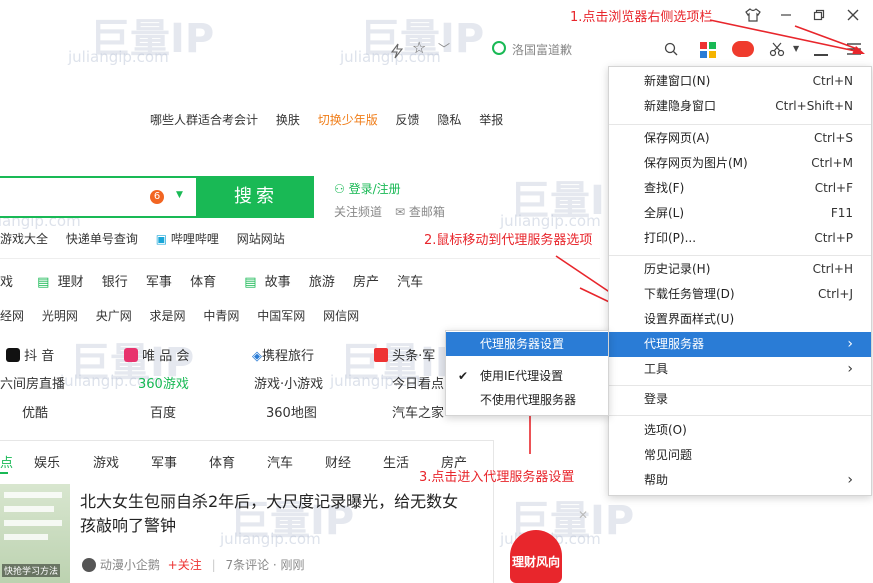  What do you see at coordinates (222, 461) in the screenshot?
I see `news-tab: 体育` at bounding box center [222, 461].